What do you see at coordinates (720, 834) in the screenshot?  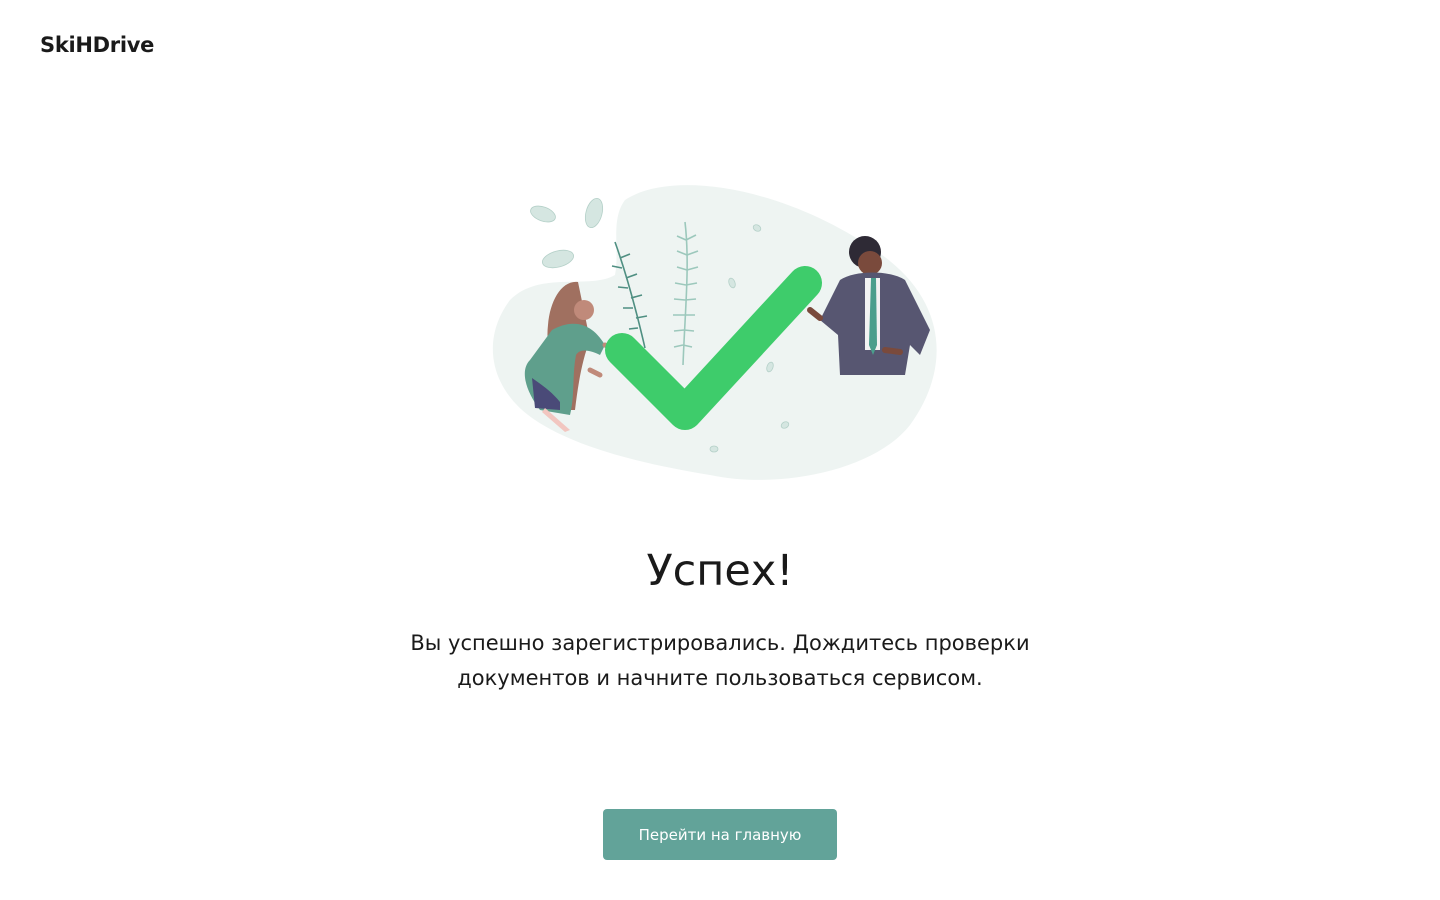 I see `go-to-home-button: Перейти на главную` at bounding box center [720, 834].